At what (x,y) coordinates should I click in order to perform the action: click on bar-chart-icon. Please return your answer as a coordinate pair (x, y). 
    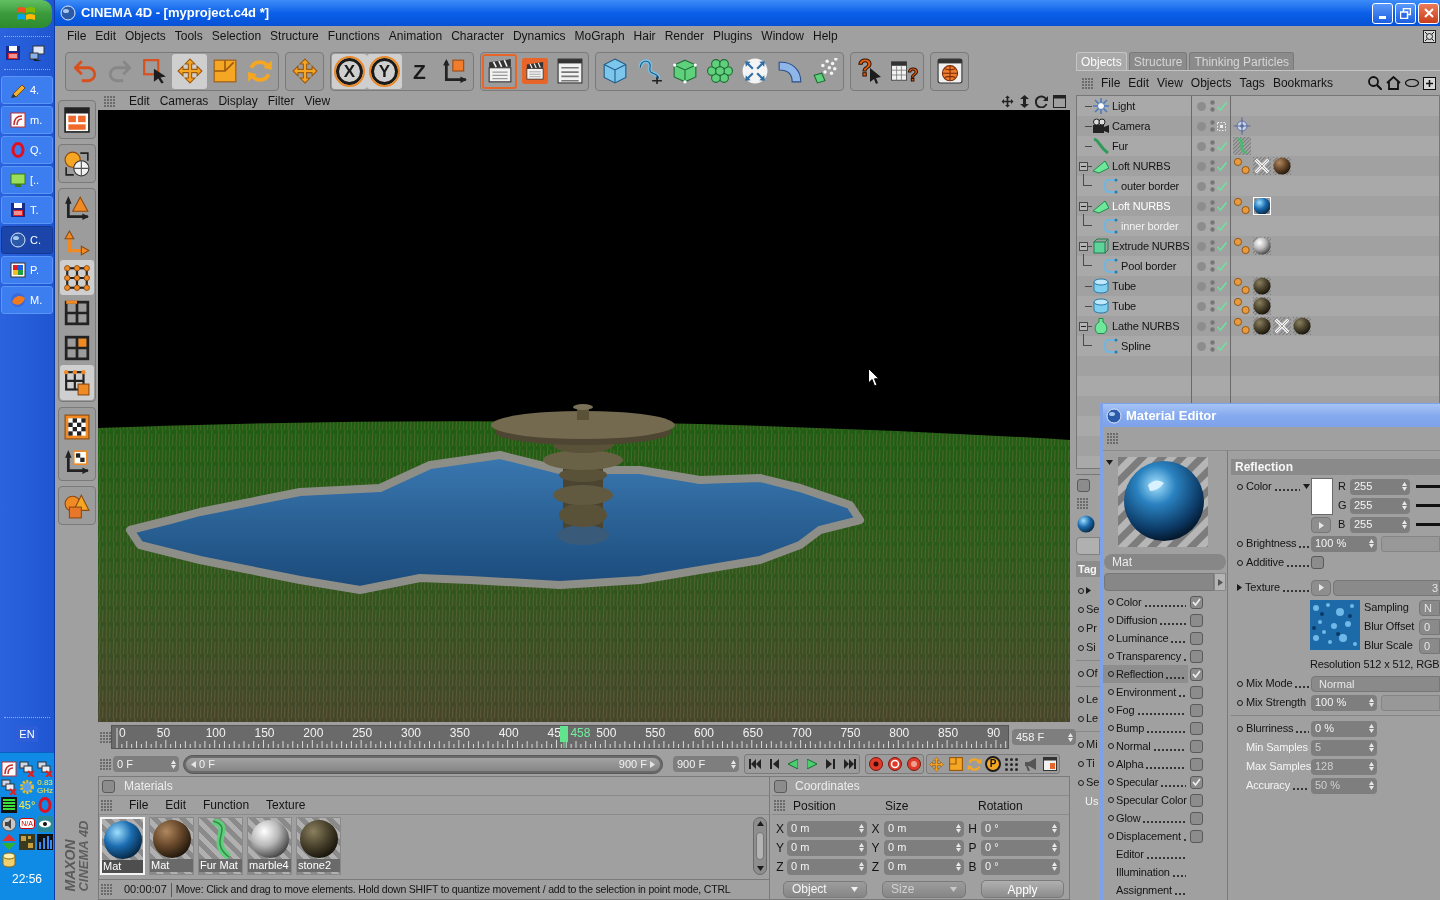
    Looking at the image, I should click on (45, 841).